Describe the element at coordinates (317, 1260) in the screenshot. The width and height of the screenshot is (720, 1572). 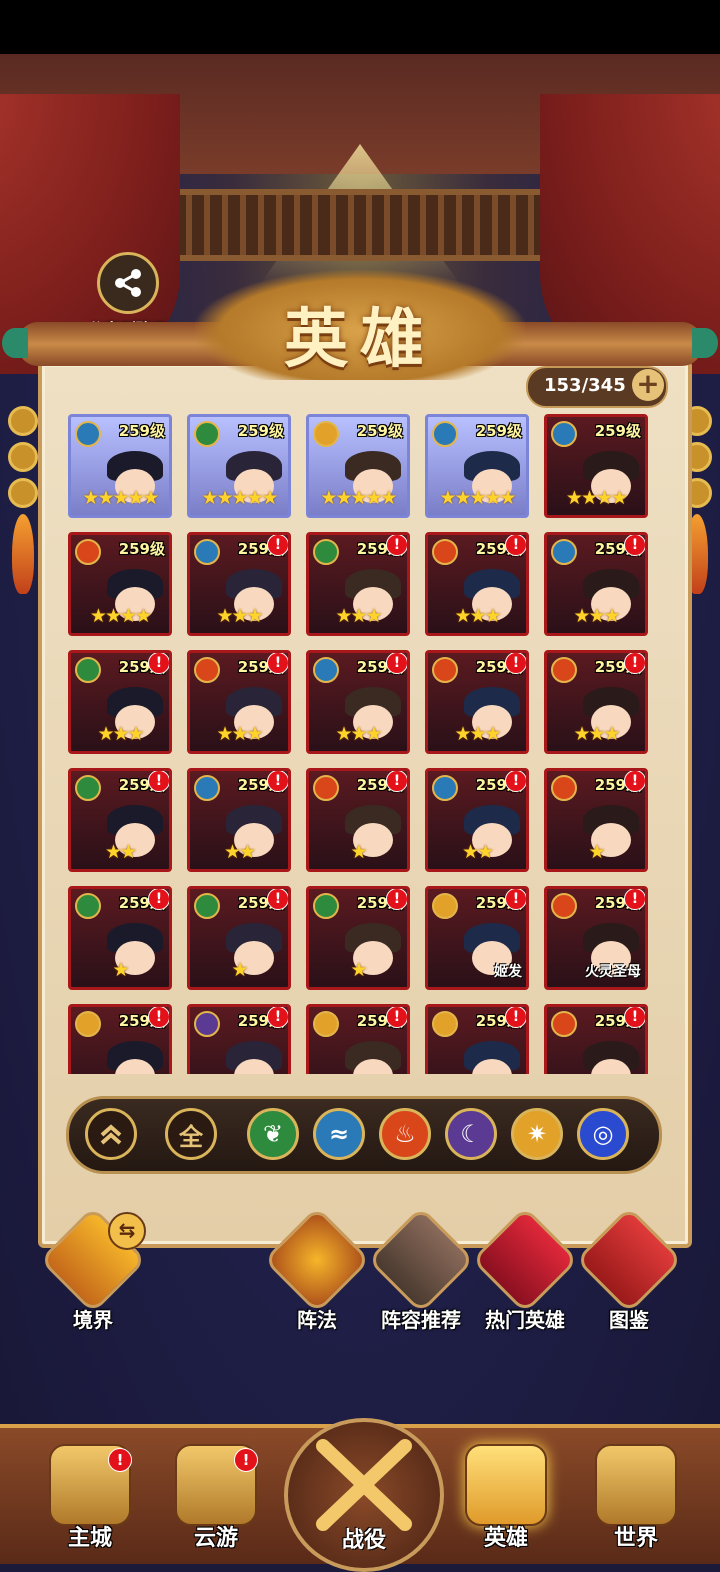
I see `formation-icon` at that location.